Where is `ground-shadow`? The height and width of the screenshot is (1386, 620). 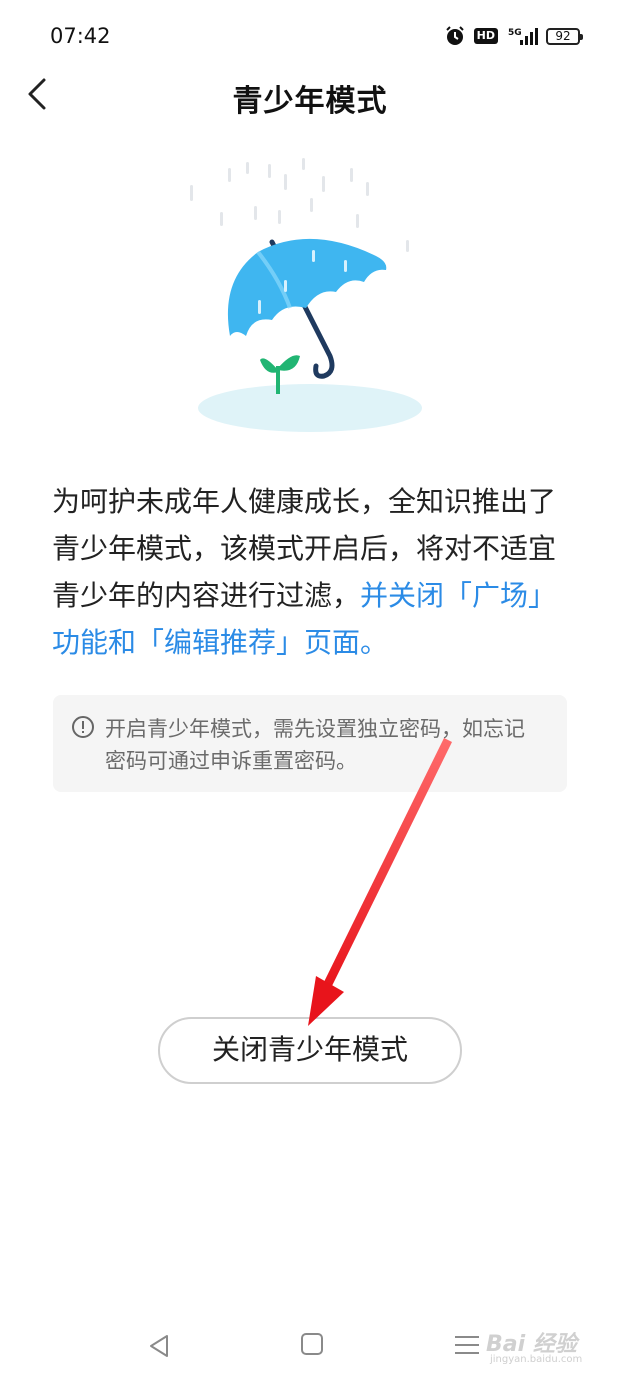 ground-shadow is located at coordinates (310, 408).